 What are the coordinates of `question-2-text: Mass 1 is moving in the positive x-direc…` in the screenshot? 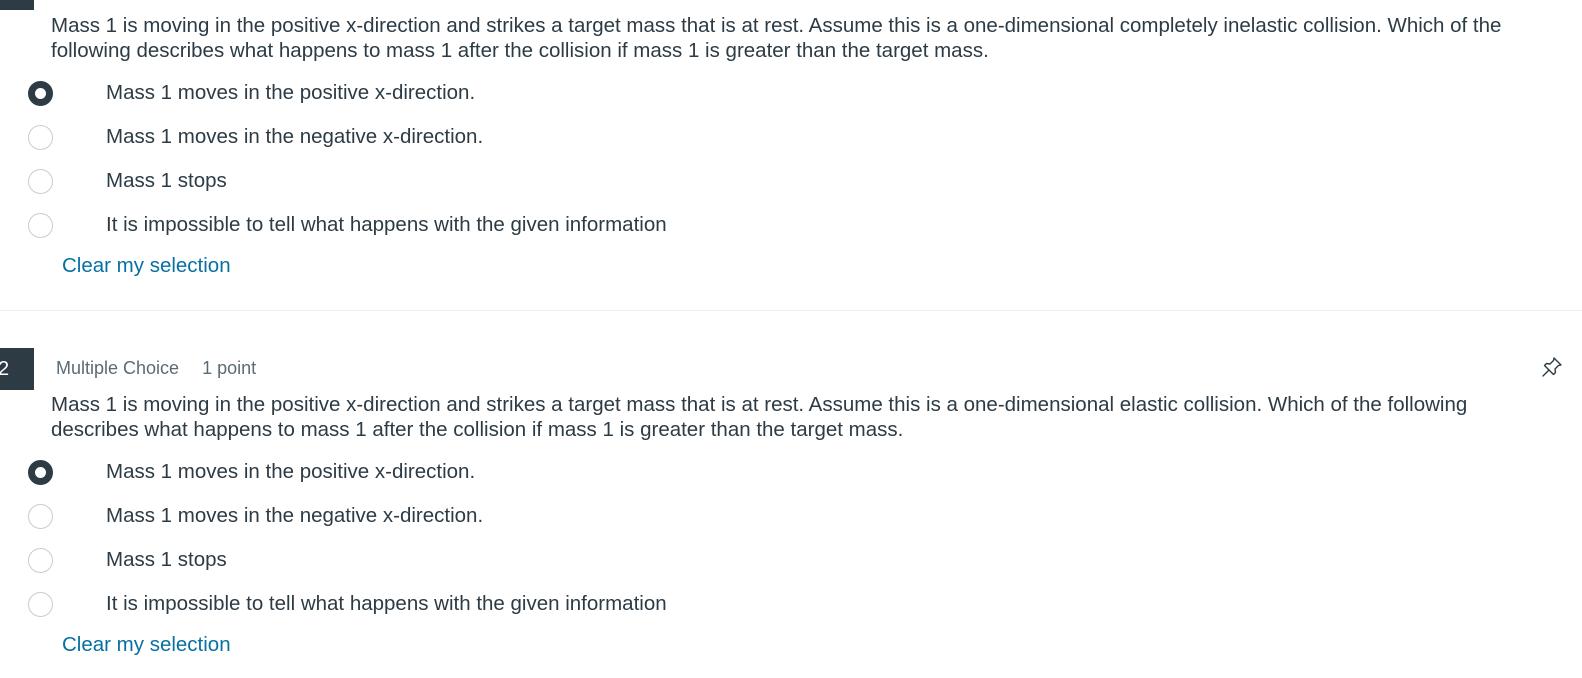 It's located at (759, 417).